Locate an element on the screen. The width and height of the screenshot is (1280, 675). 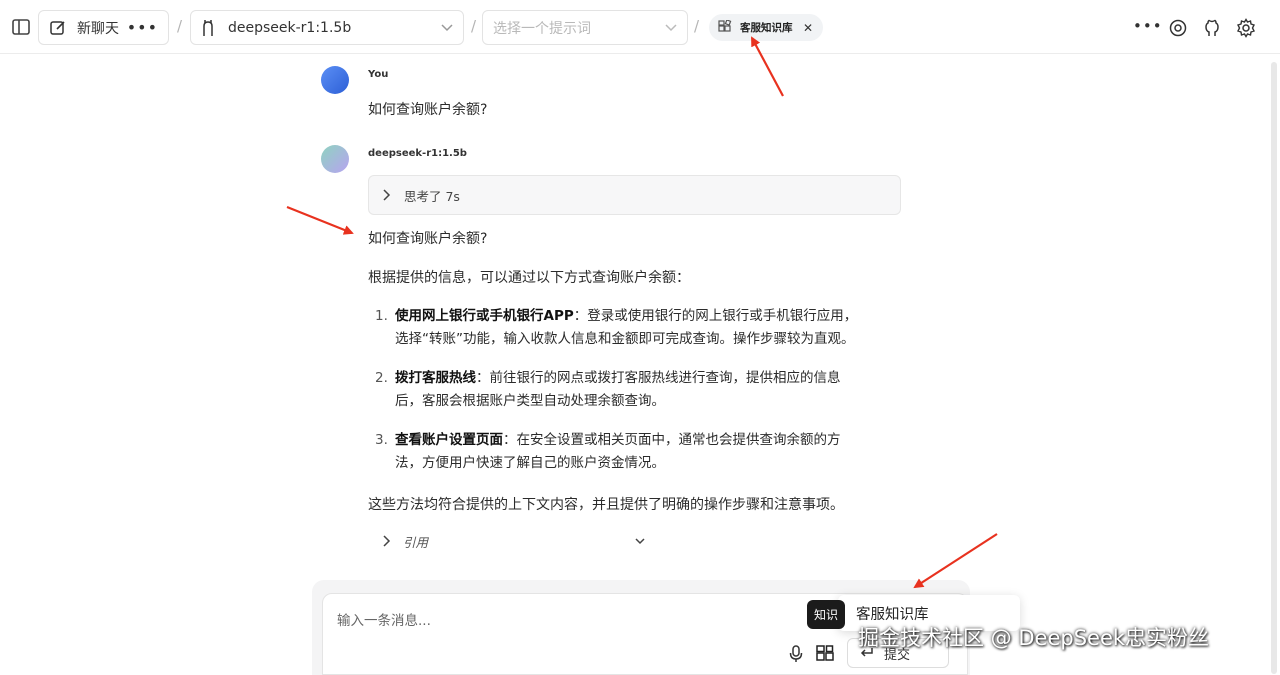
citation-toggle: 引用 is located at coordinates (518, 541).